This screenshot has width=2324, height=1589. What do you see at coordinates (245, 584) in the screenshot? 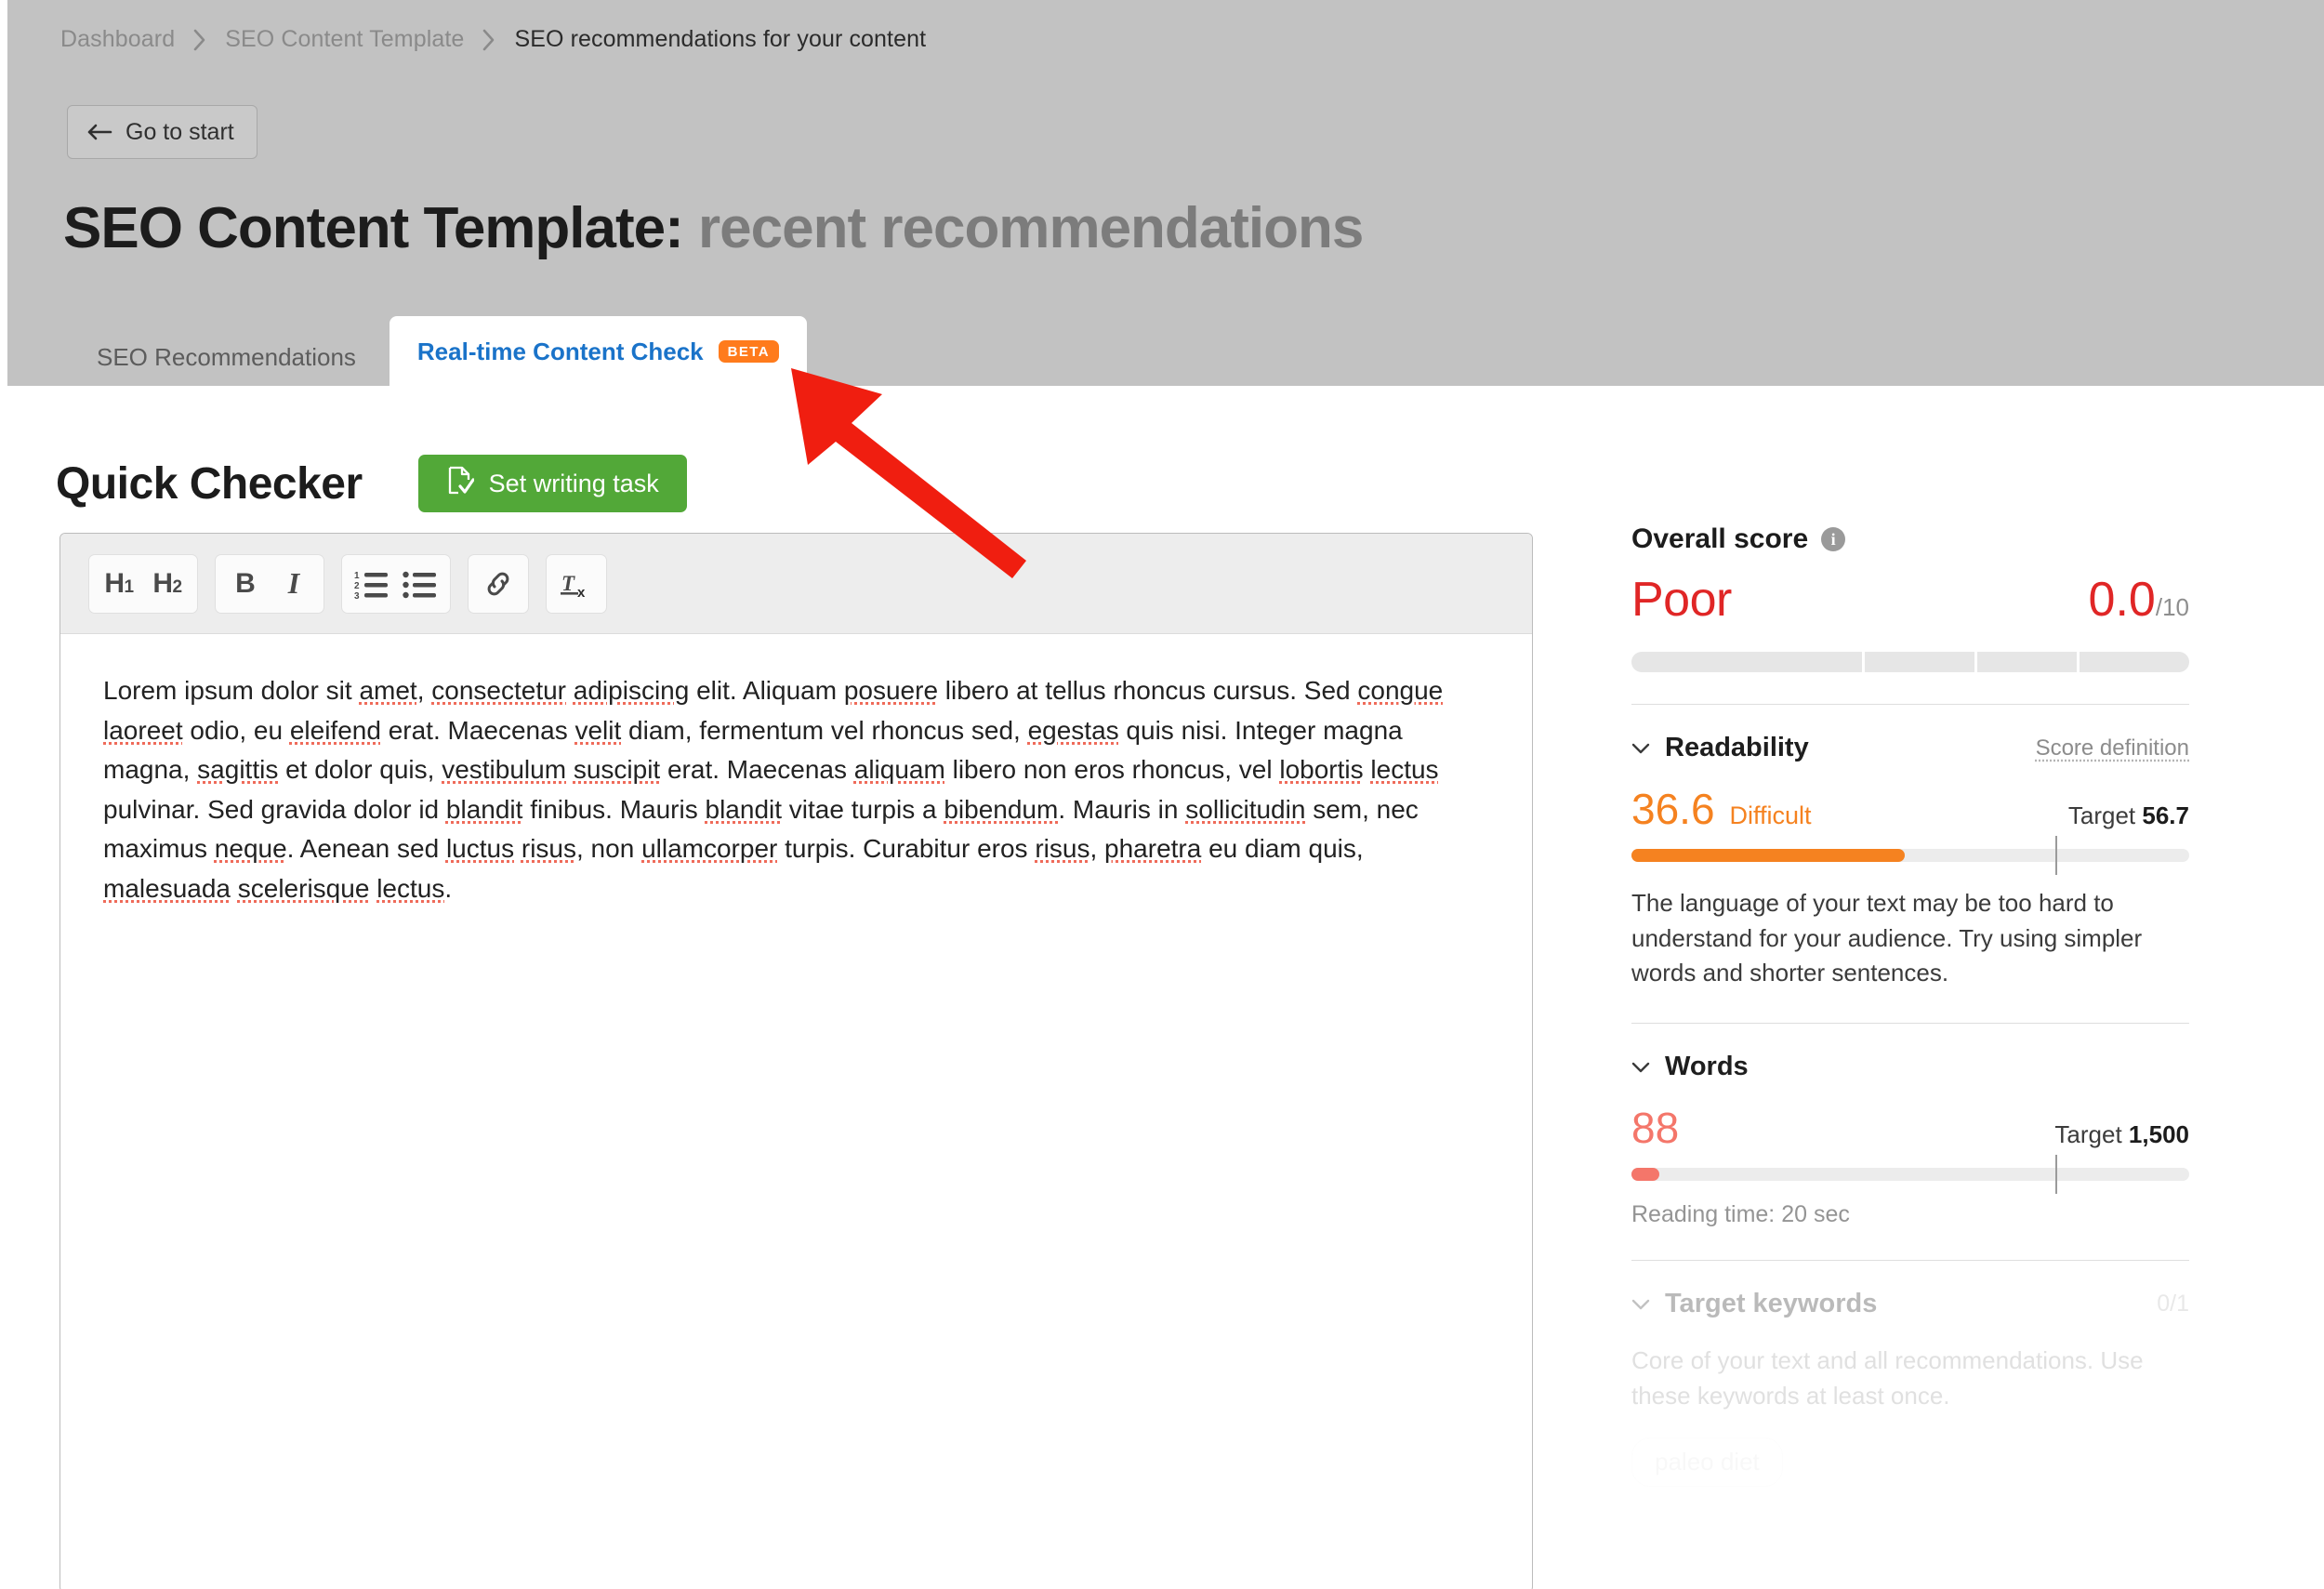
I see `bold-button: B` at bounding box center [245, 584].